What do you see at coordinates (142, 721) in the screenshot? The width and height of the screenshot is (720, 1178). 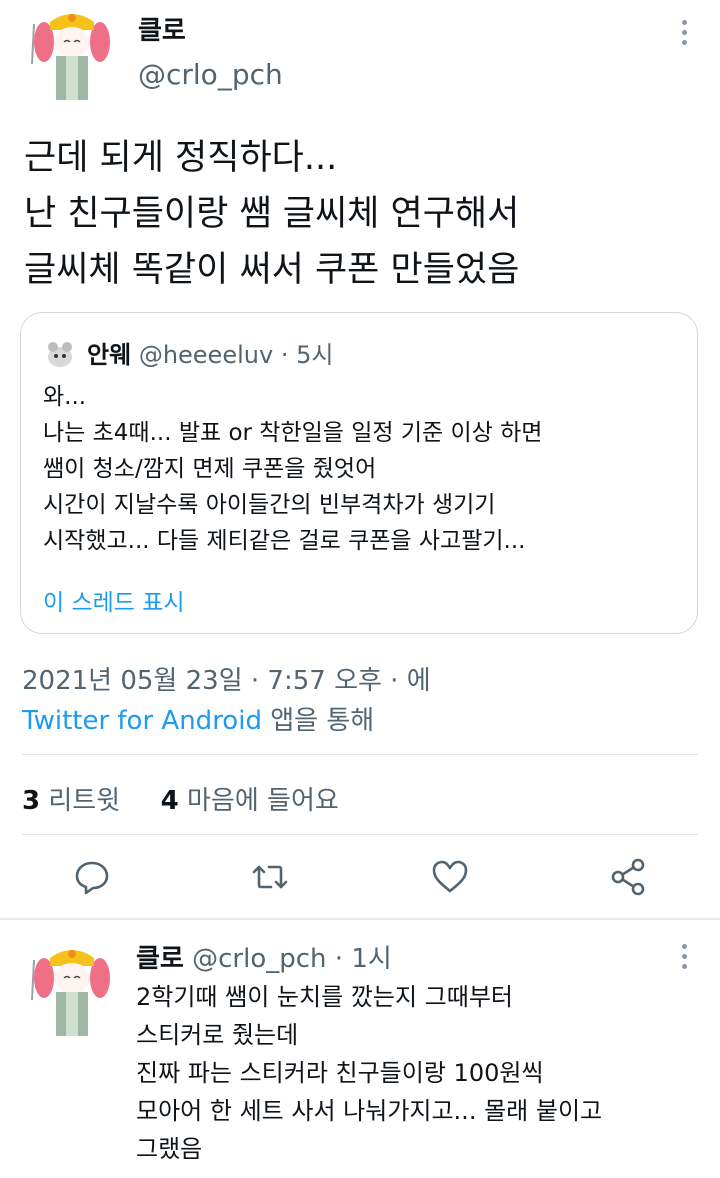 I see `source-app-link: Twitter for Android` at bounding box center [142, 721].